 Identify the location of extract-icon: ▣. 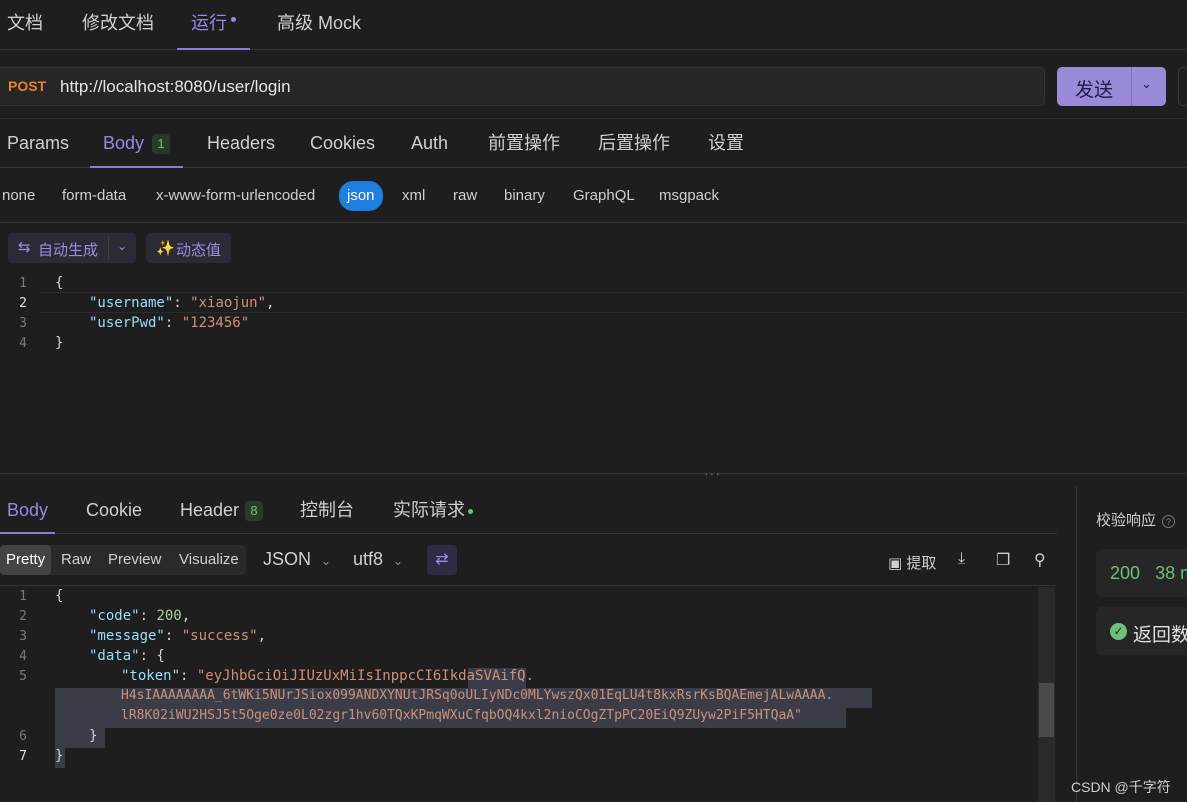
(895, 563).